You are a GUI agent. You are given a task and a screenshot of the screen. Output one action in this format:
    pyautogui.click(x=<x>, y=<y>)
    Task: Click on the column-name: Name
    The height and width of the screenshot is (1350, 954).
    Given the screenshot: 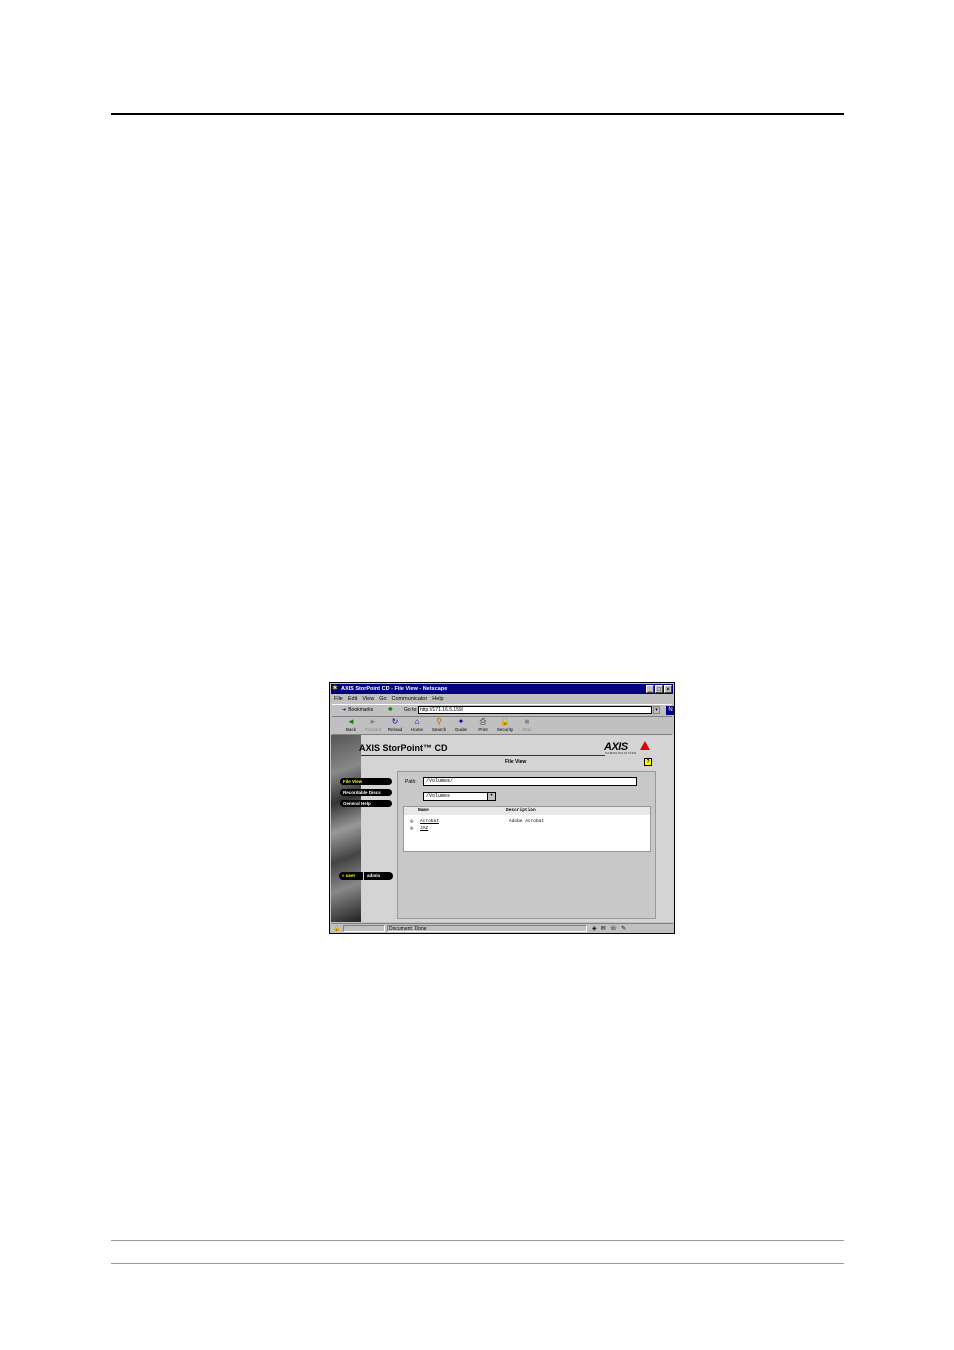 What is the action you would take?
    pyautogui.click(x=423, y=810)
    